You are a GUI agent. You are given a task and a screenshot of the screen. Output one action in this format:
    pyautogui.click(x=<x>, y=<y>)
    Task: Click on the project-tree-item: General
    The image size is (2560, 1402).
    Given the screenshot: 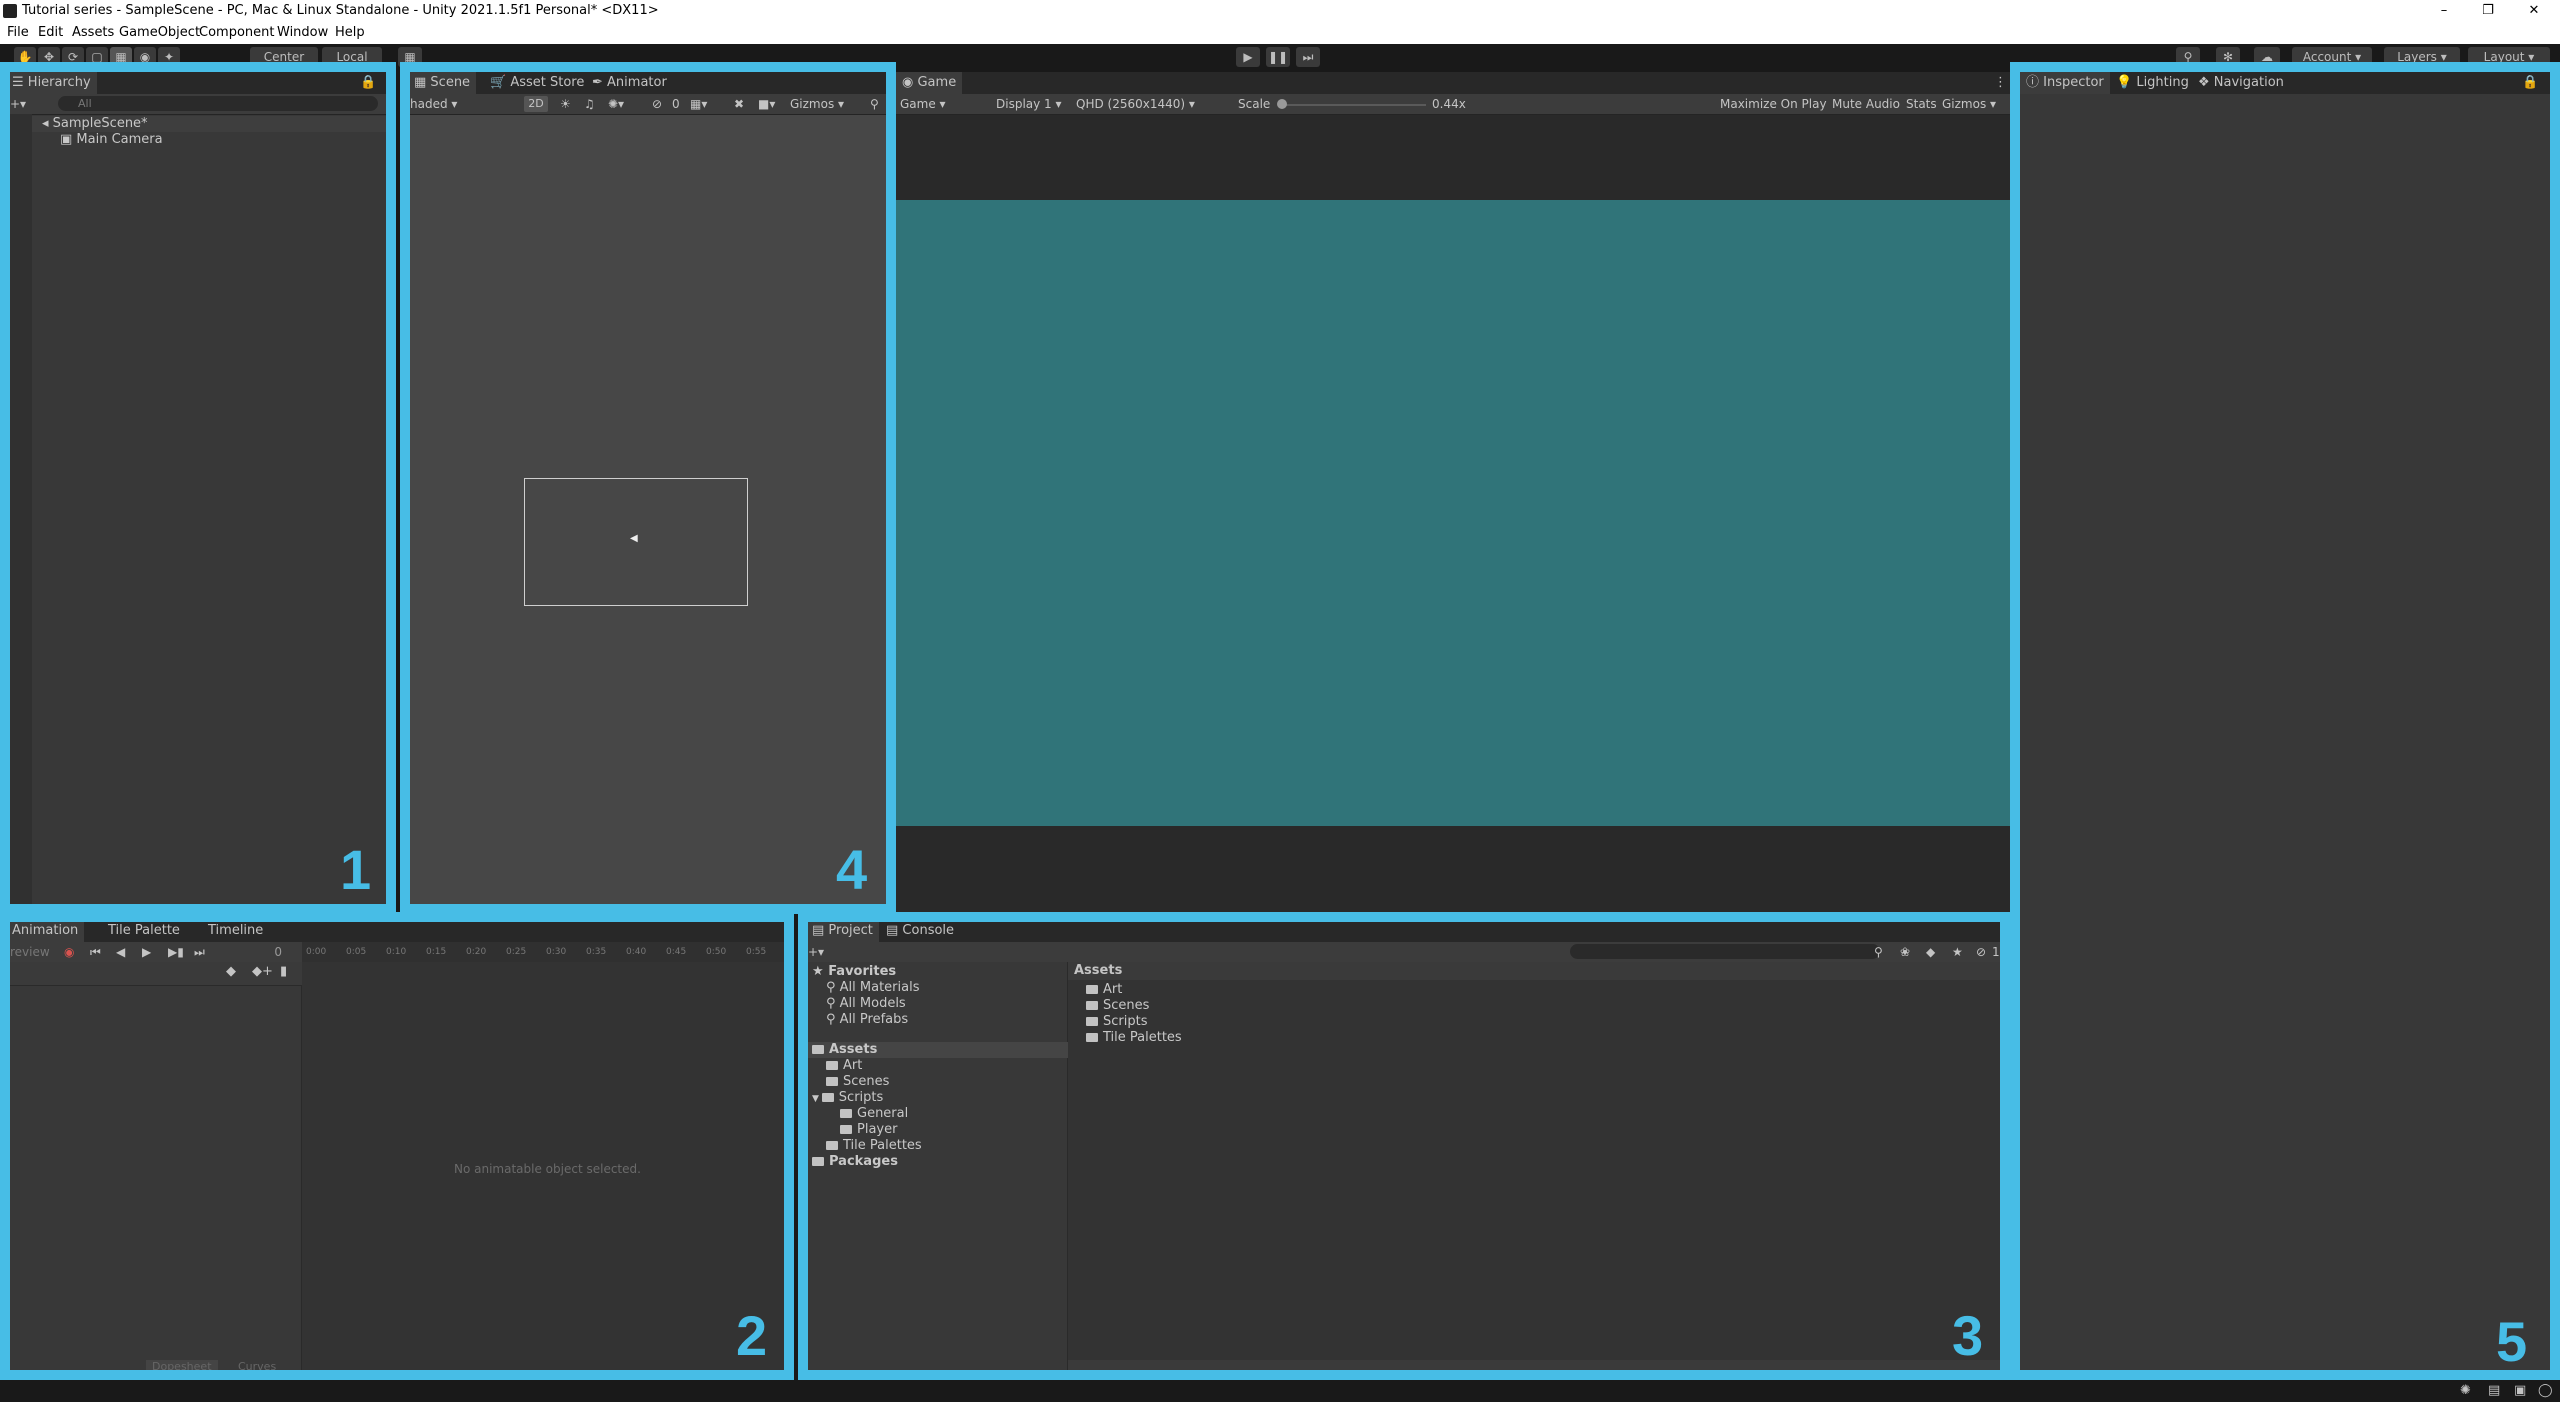 What is the action you would take?
    pyautogui.click(x=874, y=1114)
    